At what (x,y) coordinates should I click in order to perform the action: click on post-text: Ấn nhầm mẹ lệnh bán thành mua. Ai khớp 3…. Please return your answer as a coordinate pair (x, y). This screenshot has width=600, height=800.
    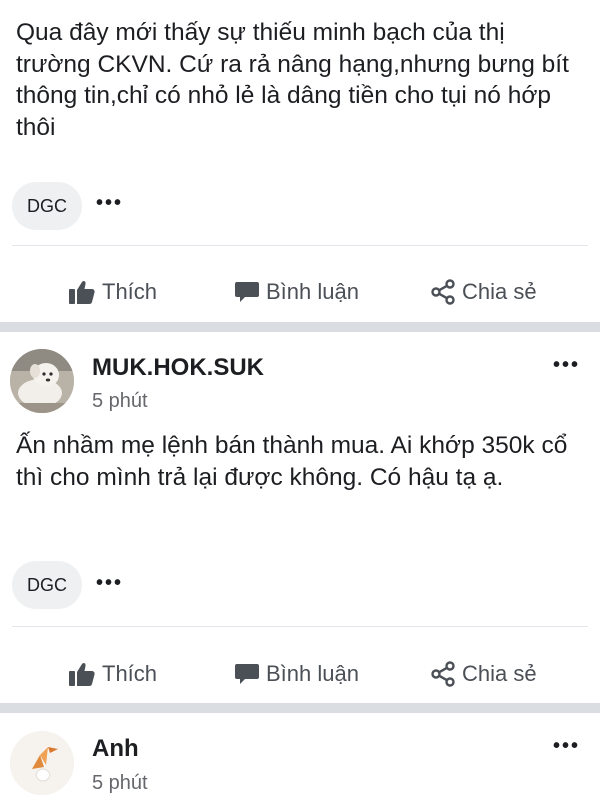
    Looking at the image, I should click on (292, 461).